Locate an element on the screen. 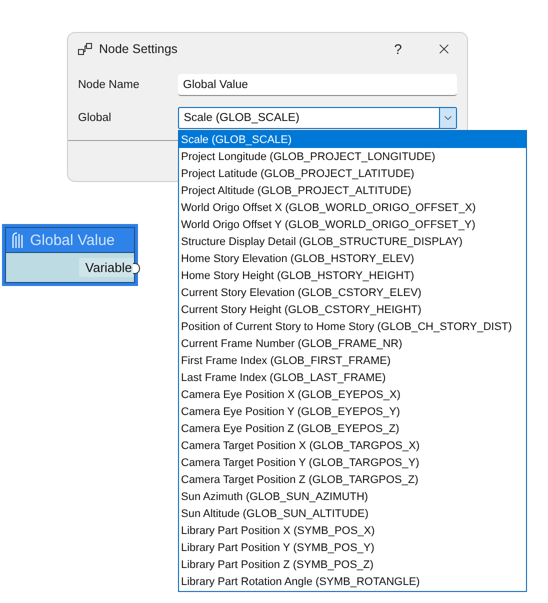 Image resolution: width=548 pixels, height=603 pixels. node-title: Global Value is located at coordinates (72, 240).